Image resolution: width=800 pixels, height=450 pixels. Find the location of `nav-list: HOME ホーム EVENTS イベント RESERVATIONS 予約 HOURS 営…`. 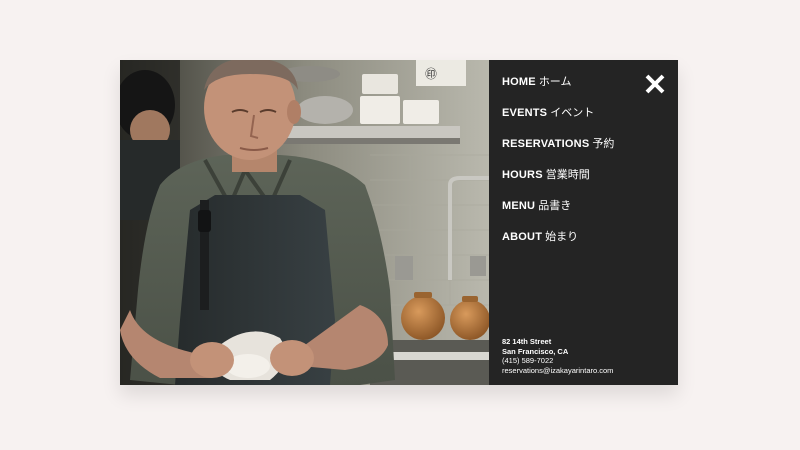

nav-list: HOME ホーム EVENTS イベント RESERVATIONS 予約 HOURS 営… is located at coordinates (558, 168).